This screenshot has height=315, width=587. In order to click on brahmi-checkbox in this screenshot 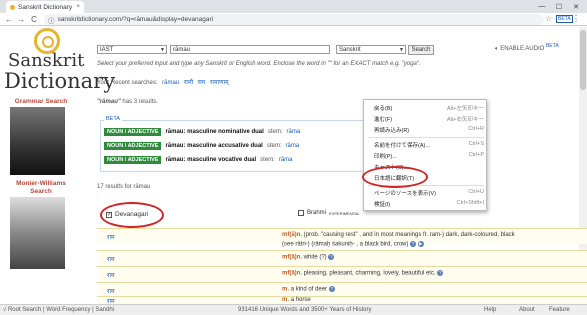, I will do `click(301, 213)`.